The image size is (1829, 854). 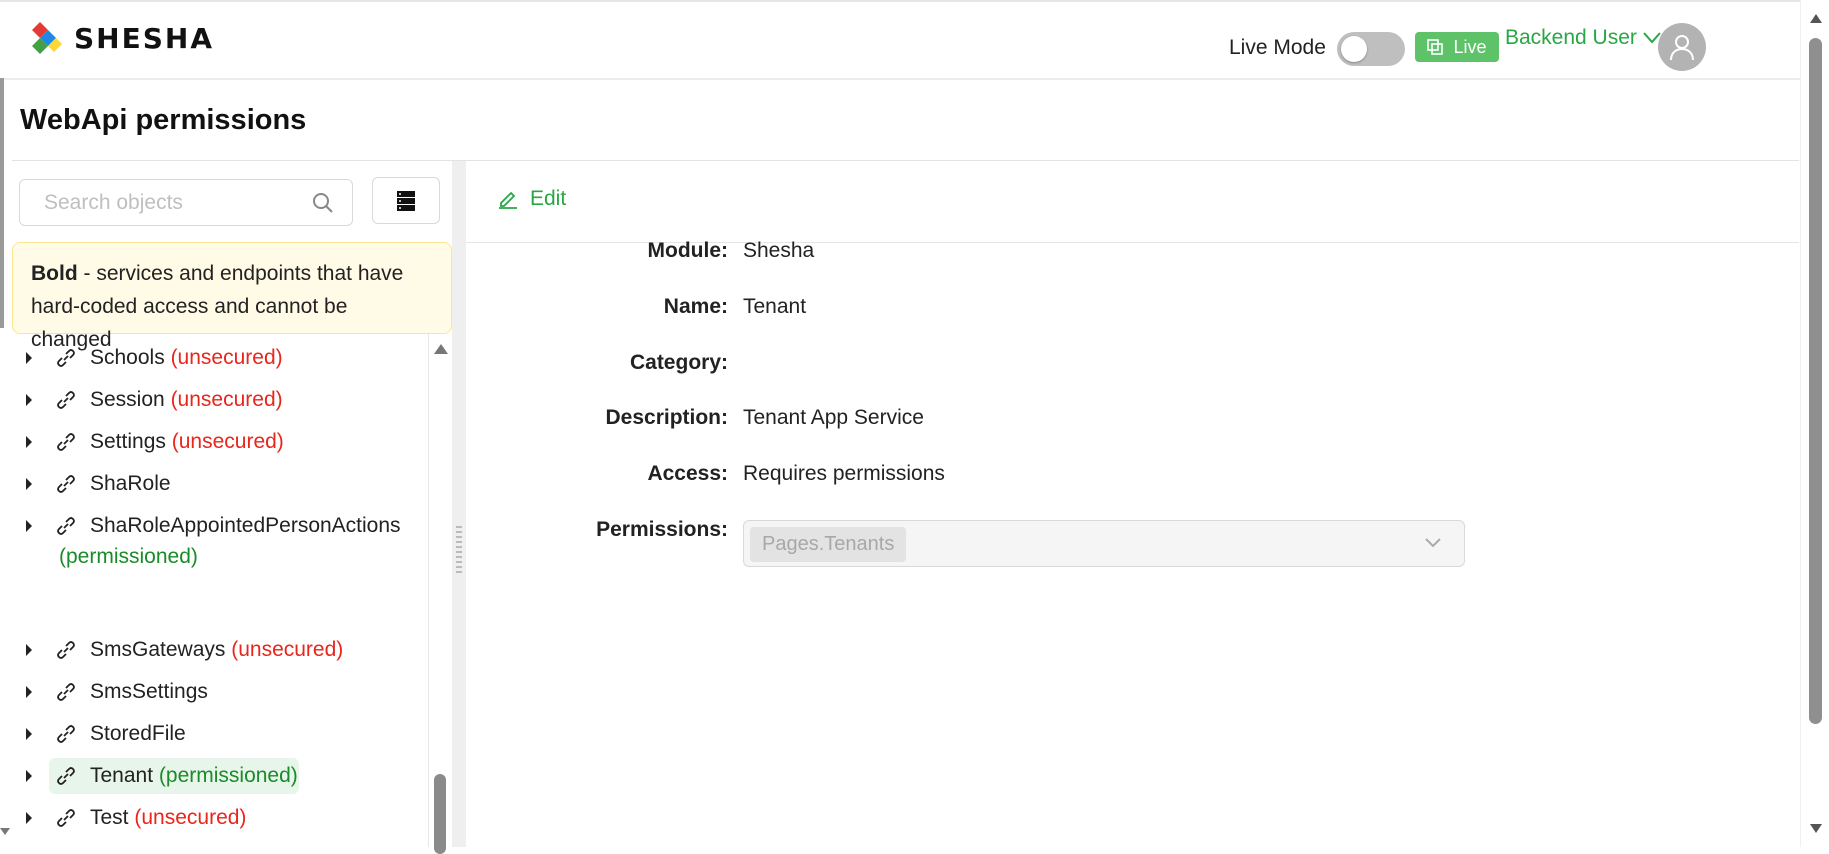 What do you see at coordinates (1277, 47) in the screenshot?
I see `live-mode-label: Live Mode` at bounding box center [1277, 47].